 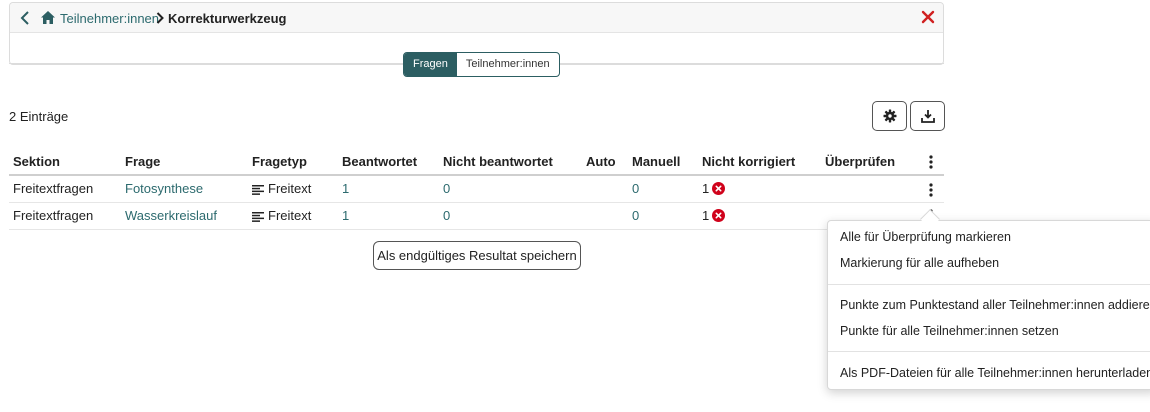 What do you see at coordinates (430, 64) in the screenshot?
I see `tab-questions: Fragen` at bounding box center [430, 64].